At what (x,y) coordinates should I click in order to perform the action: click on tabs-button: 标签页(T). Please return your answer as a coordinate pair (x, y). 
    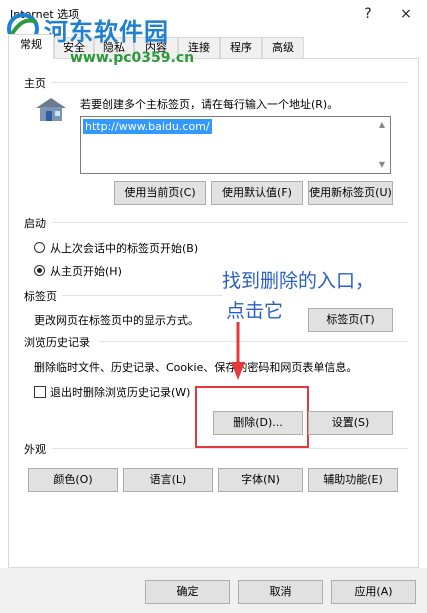
    Looking at the image, I should click on (350, 320).